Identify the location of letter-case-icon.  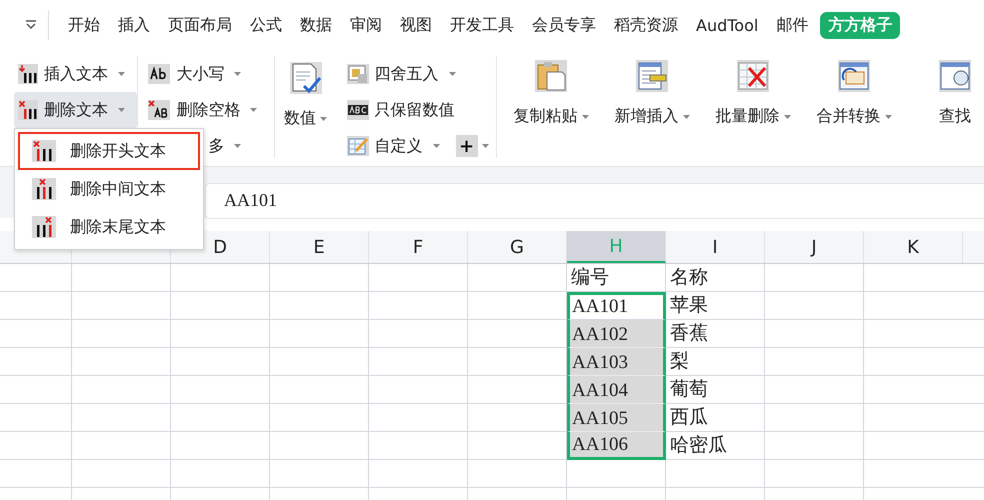
(159, 74).